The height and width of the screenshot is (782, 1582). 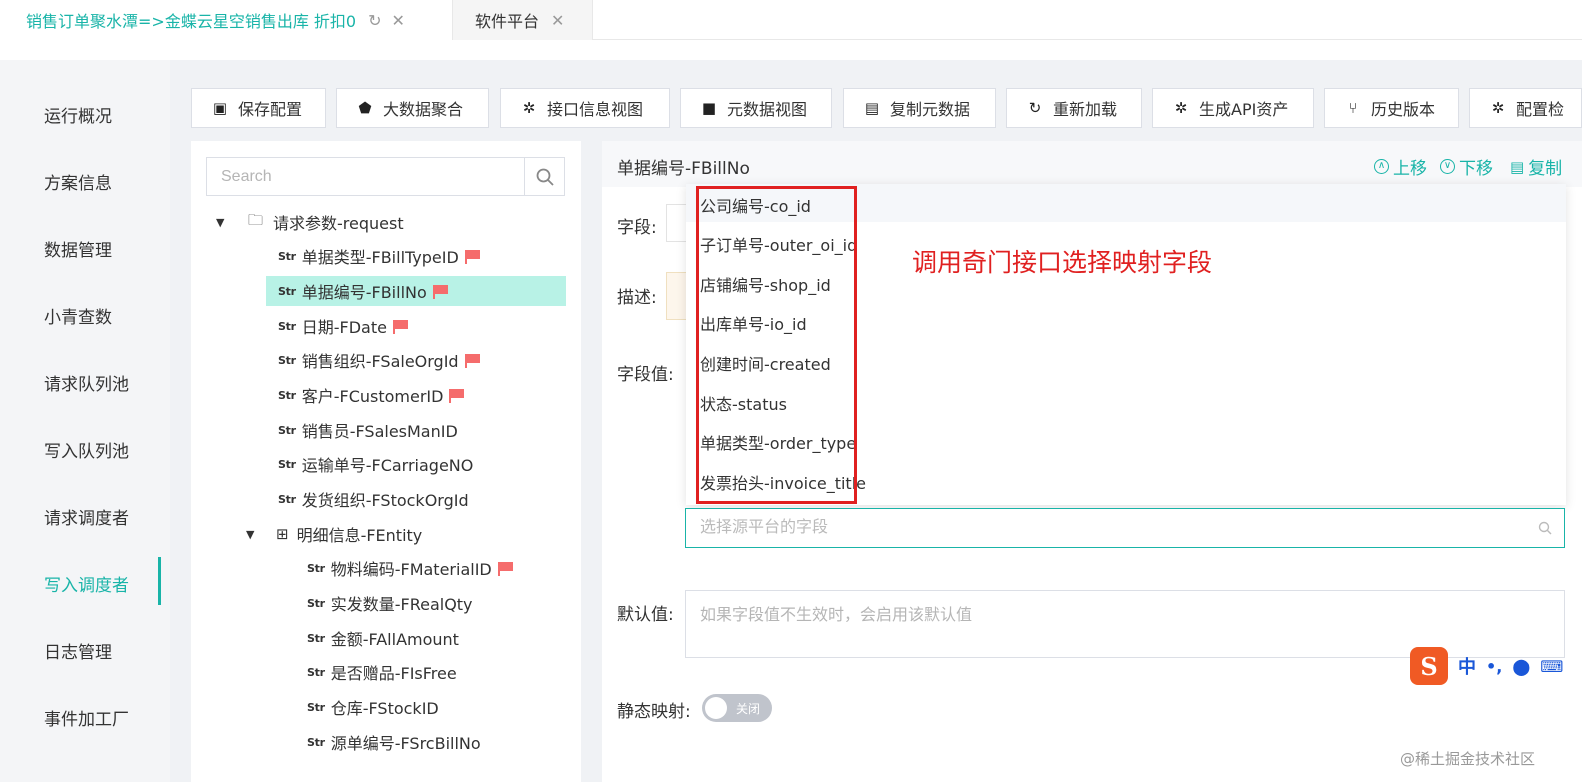 What do you see at coordinates (367, 499) in the screenshot?
I see `tree-row: Str 发货组织-FStockOrgId` at bounding box center [367, 499].